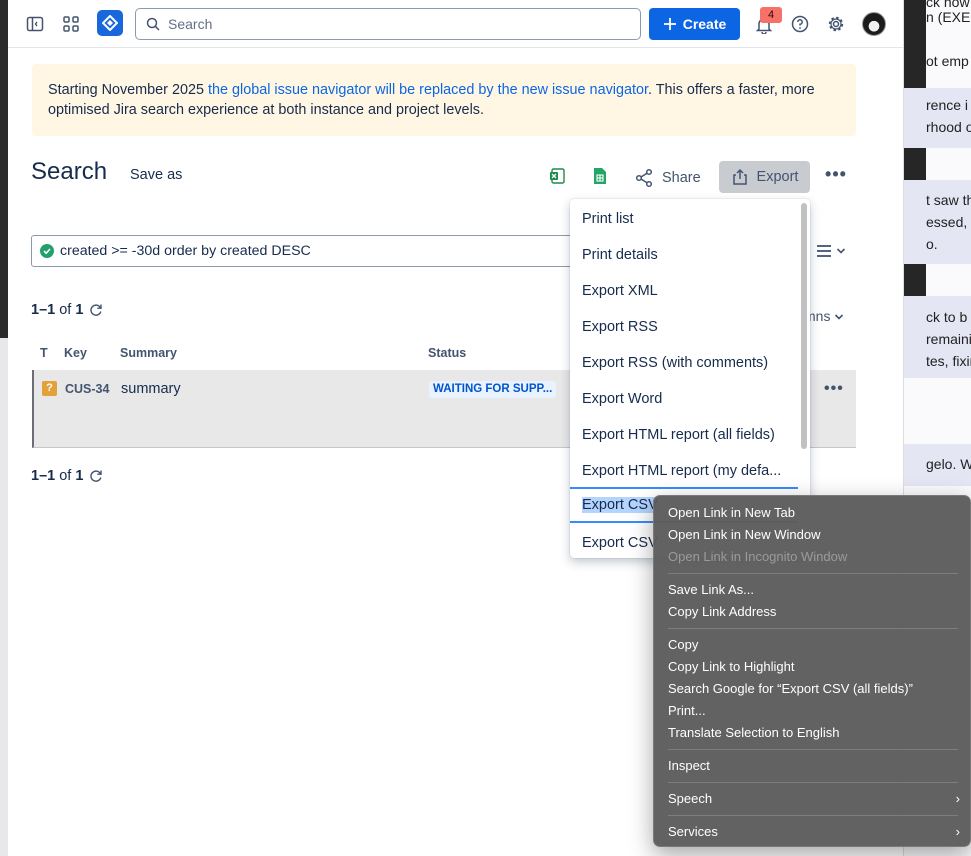 The height and width of the screenshot is (856, 971). I want to click on question-issue-type-icon: ?, so click(49, 388).